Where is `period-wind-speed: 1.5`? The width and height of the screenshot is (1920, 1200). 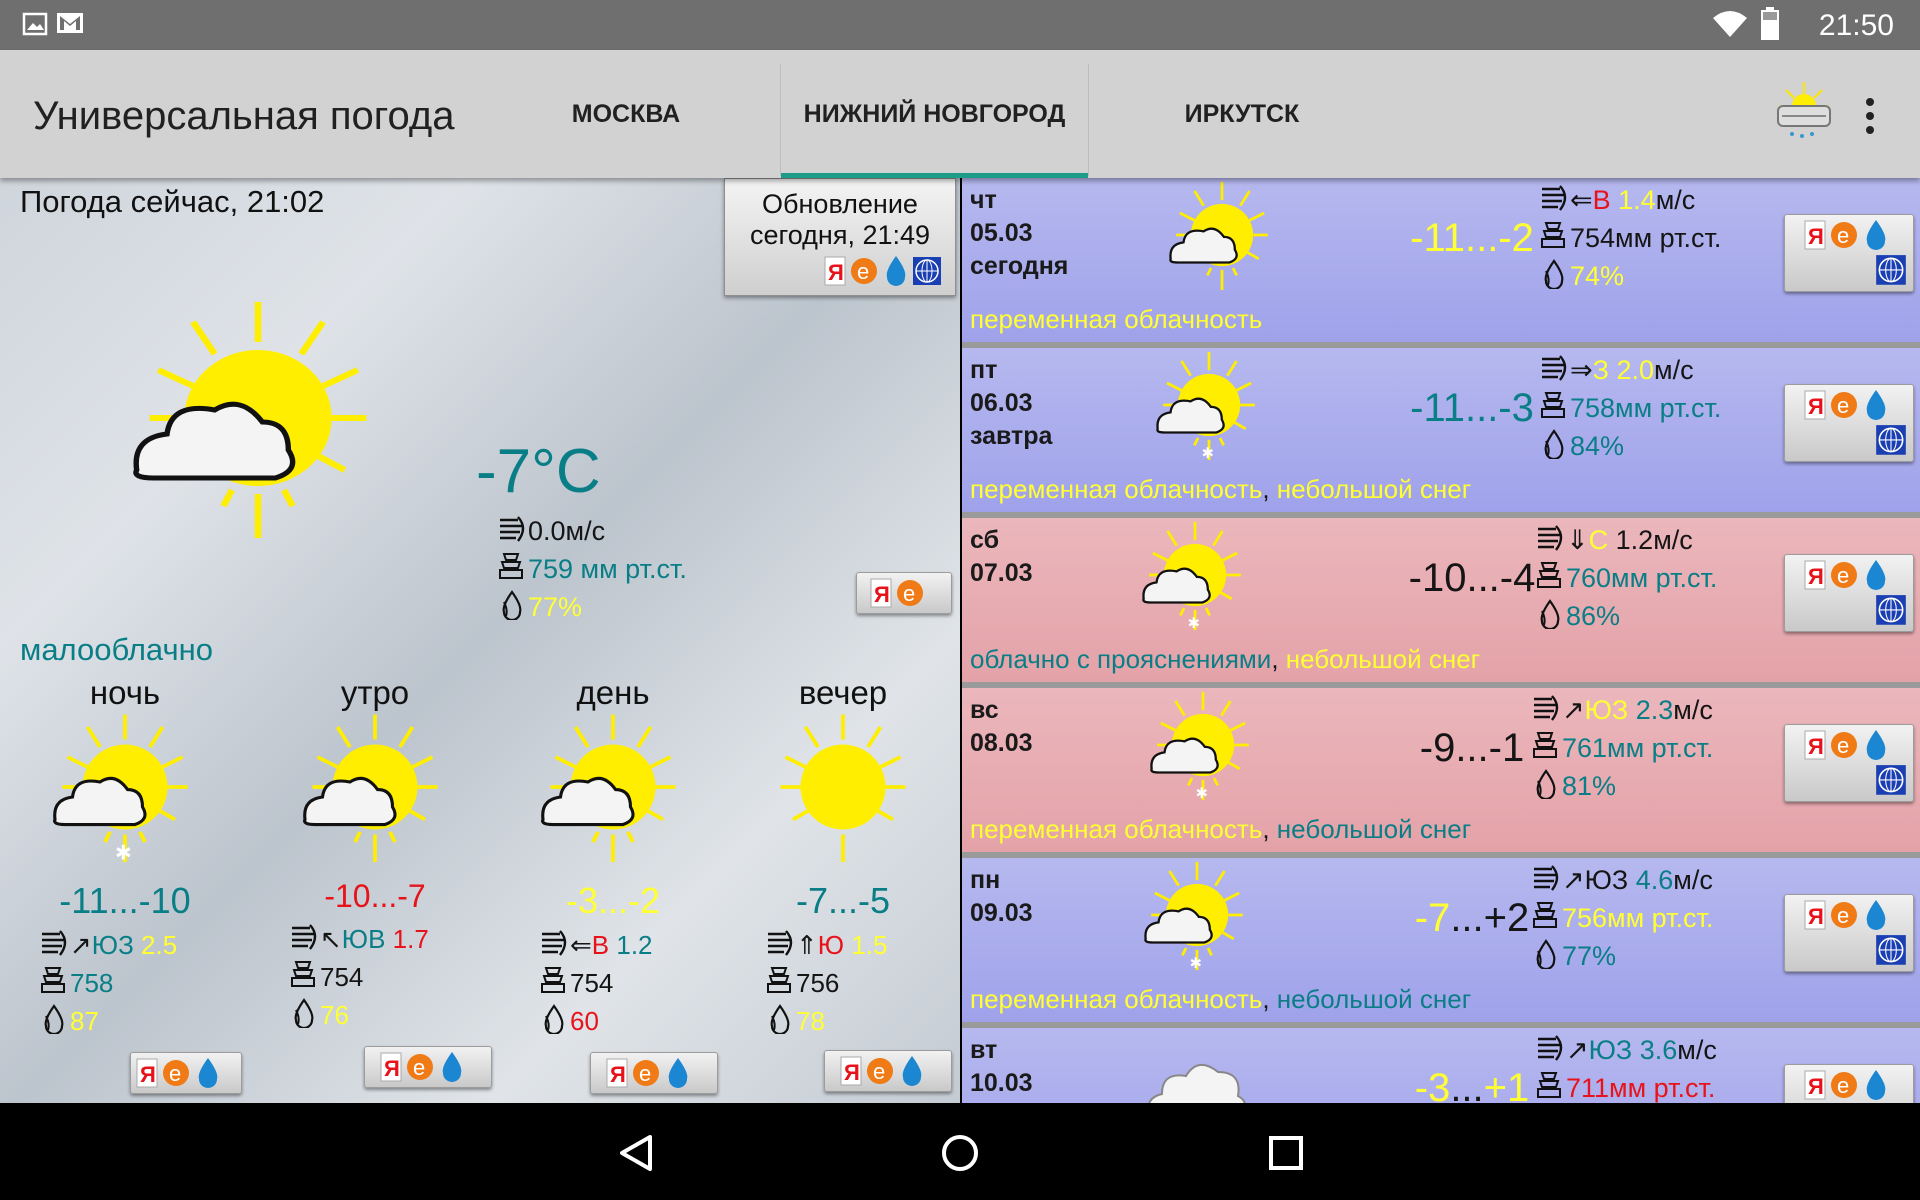
period-wind-speed: 1.5 is located at coordinates (869, 945).